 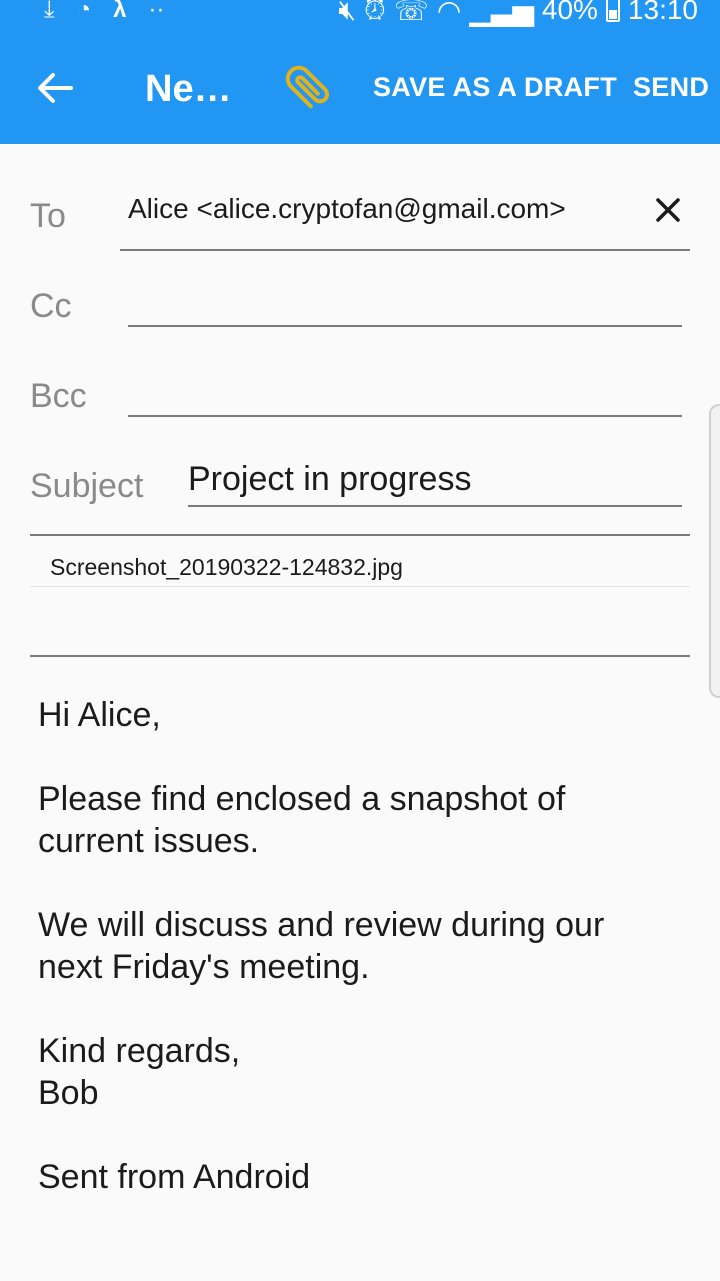 I want to click on back-button, so click(x=55, y=88).